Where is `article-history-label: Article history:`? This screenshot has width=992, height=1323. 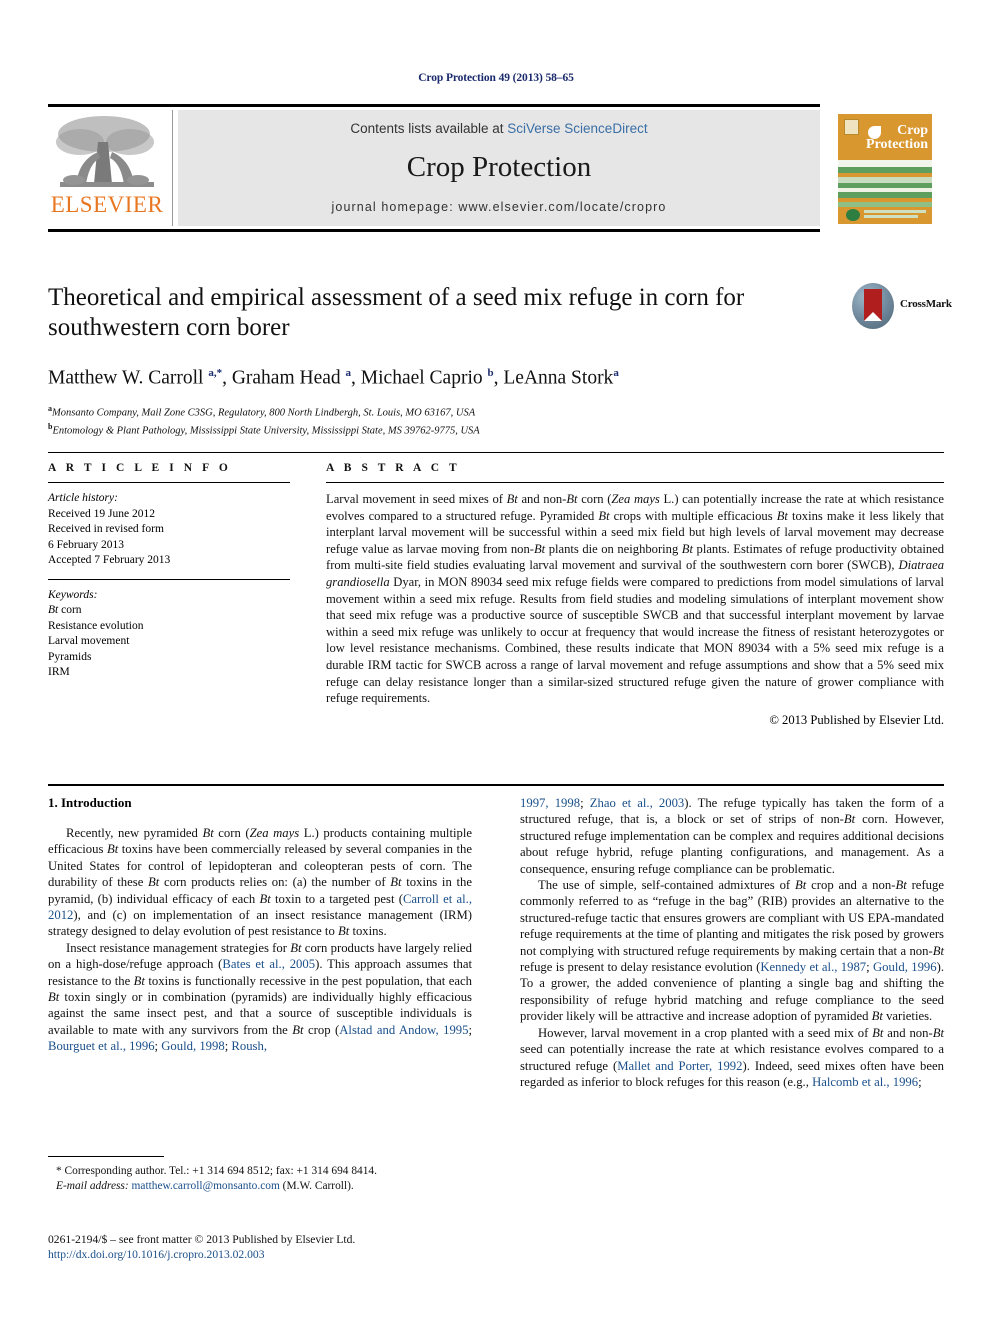
article-history-label: Article history: is located at coordinates (83, 498).